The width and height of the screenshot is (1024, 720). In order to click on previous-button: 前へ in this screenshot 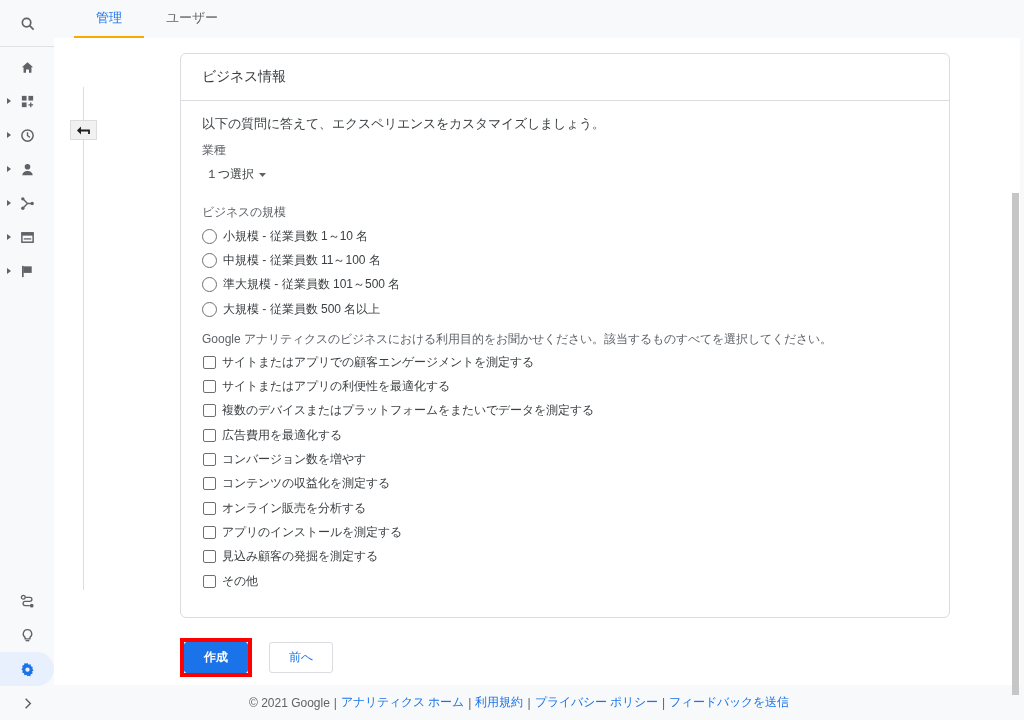, I will do `click(301, 657)`.